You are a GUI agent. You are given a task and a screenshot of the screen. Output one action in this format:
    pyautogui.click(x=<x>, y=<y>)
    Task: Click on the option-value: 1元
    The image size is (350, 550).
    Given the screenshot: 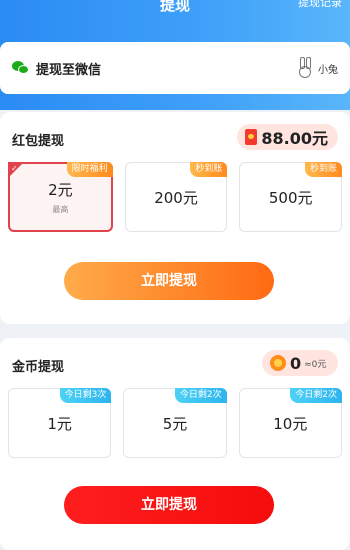 What is the action you would take?
    pyautogui.click(x=59, y=423)
    